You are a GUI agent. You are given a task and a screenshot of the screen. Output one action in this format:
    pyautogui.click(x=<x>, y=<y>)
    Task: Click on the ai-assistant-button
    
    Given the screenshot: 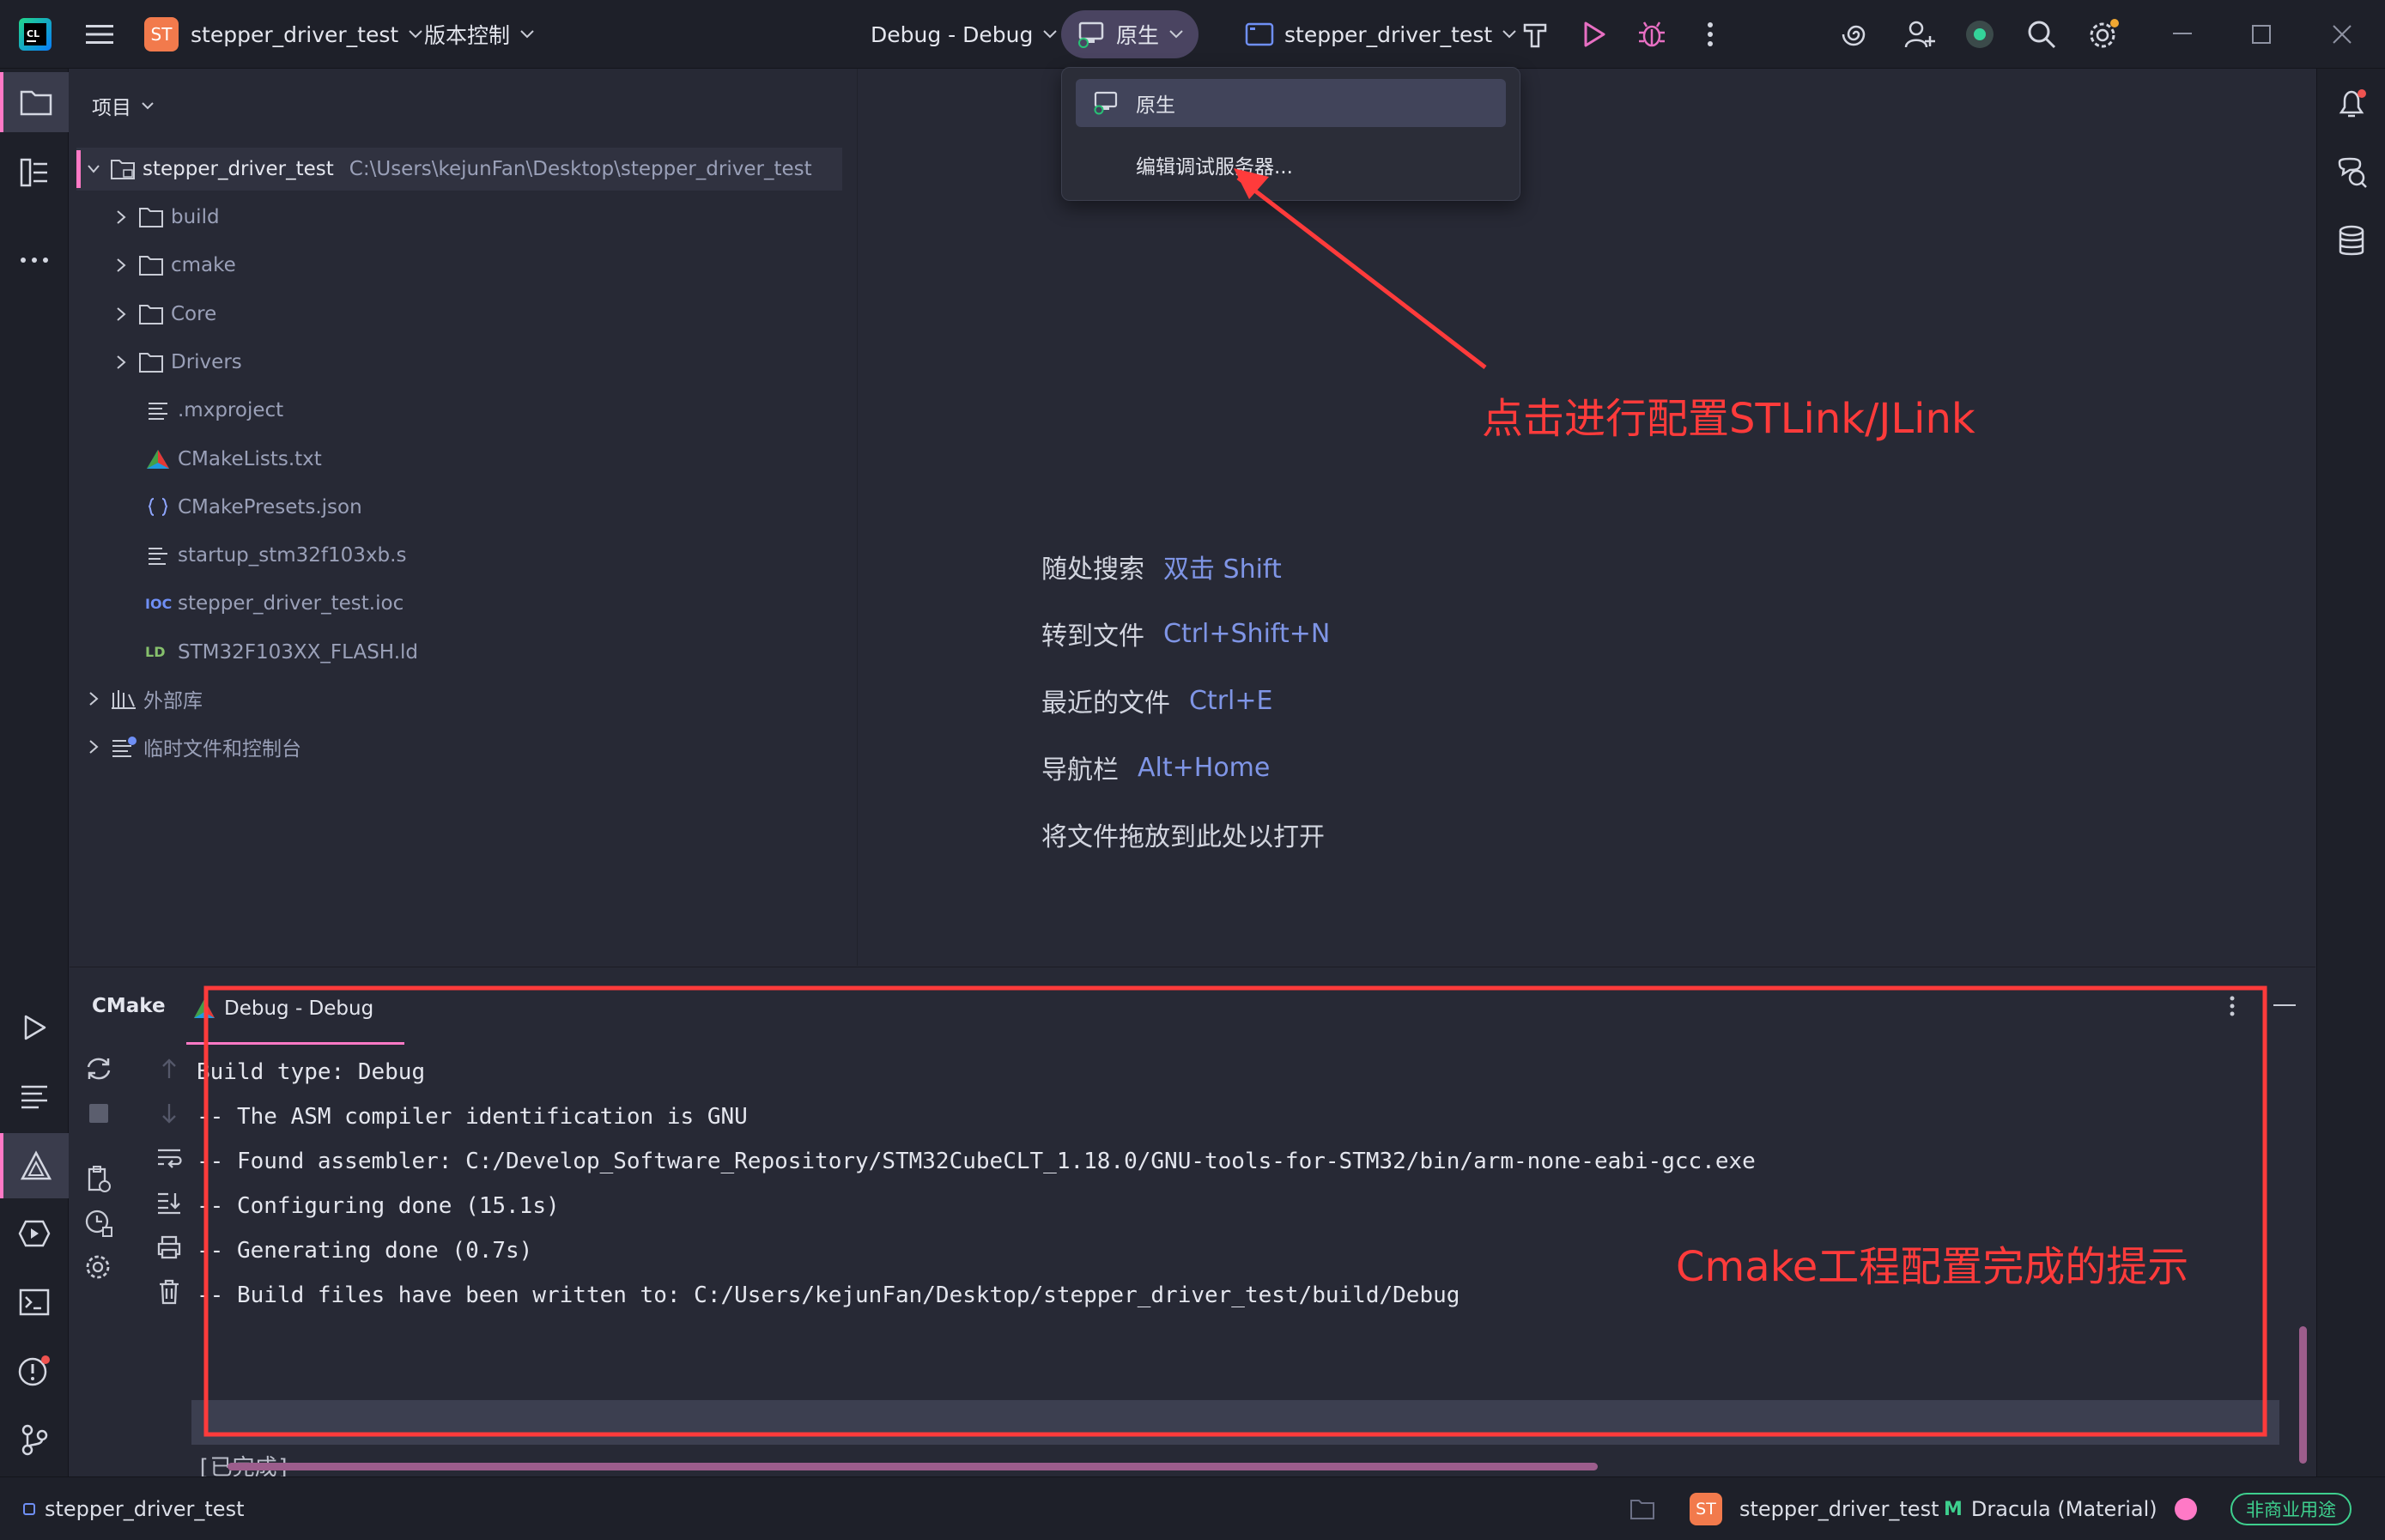 What is the action you would take?
    pyautogui.click(x=1856, y=34)
    